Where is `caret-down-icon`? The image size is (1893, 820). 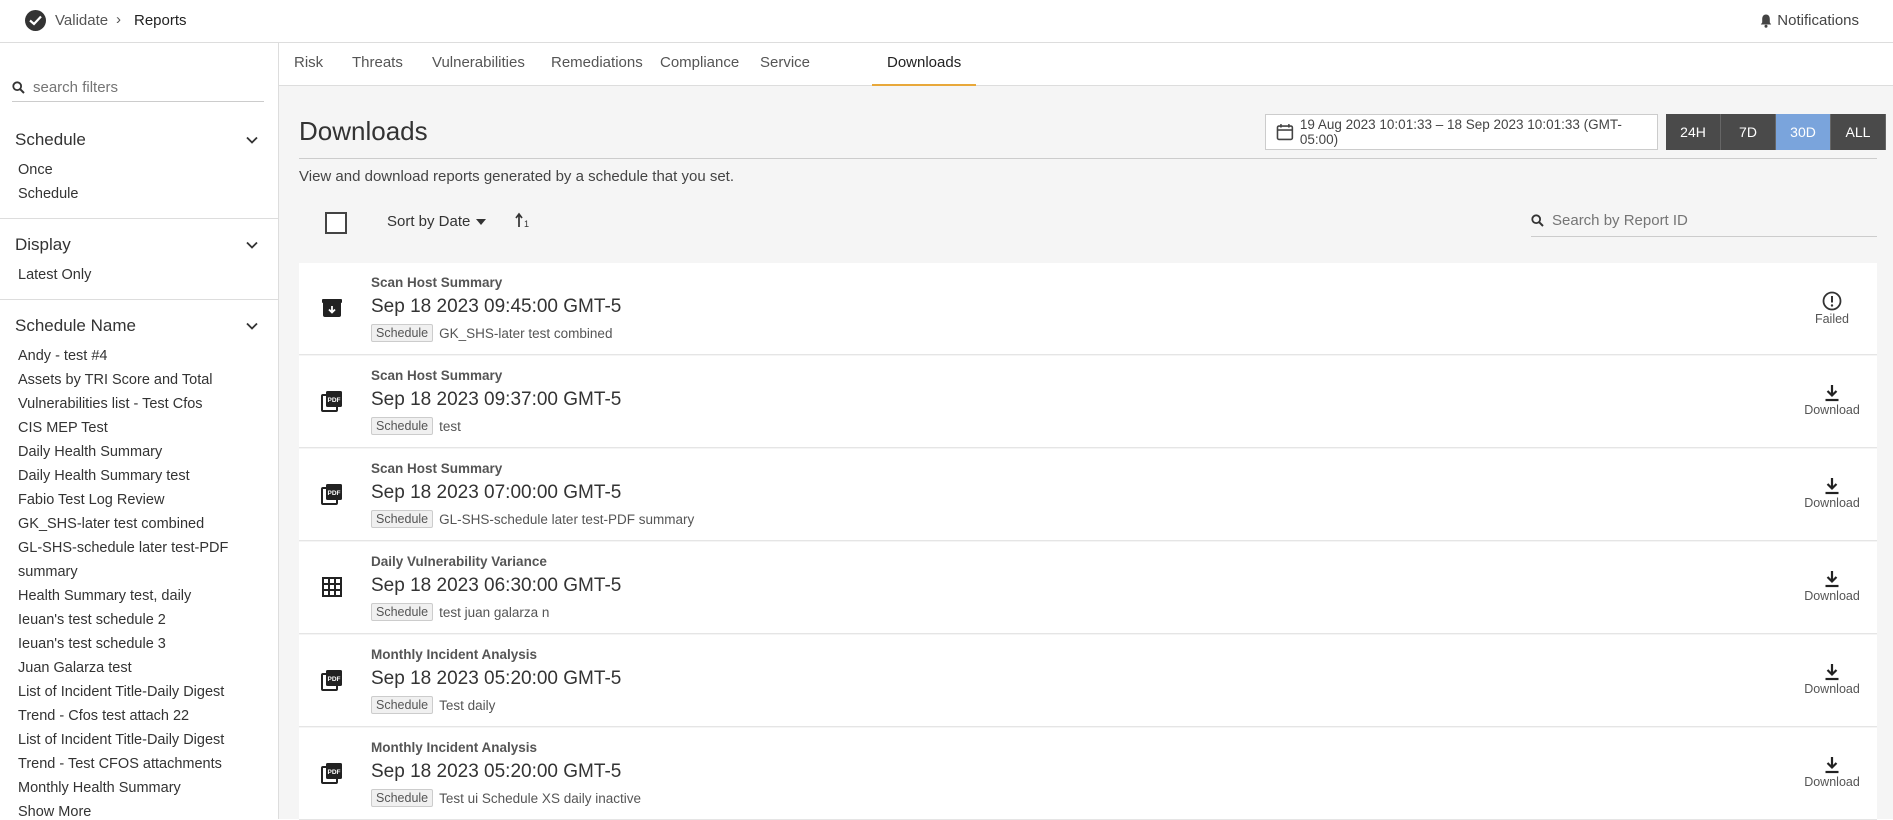
caret-down-icon is located at coordinates (481, 221).